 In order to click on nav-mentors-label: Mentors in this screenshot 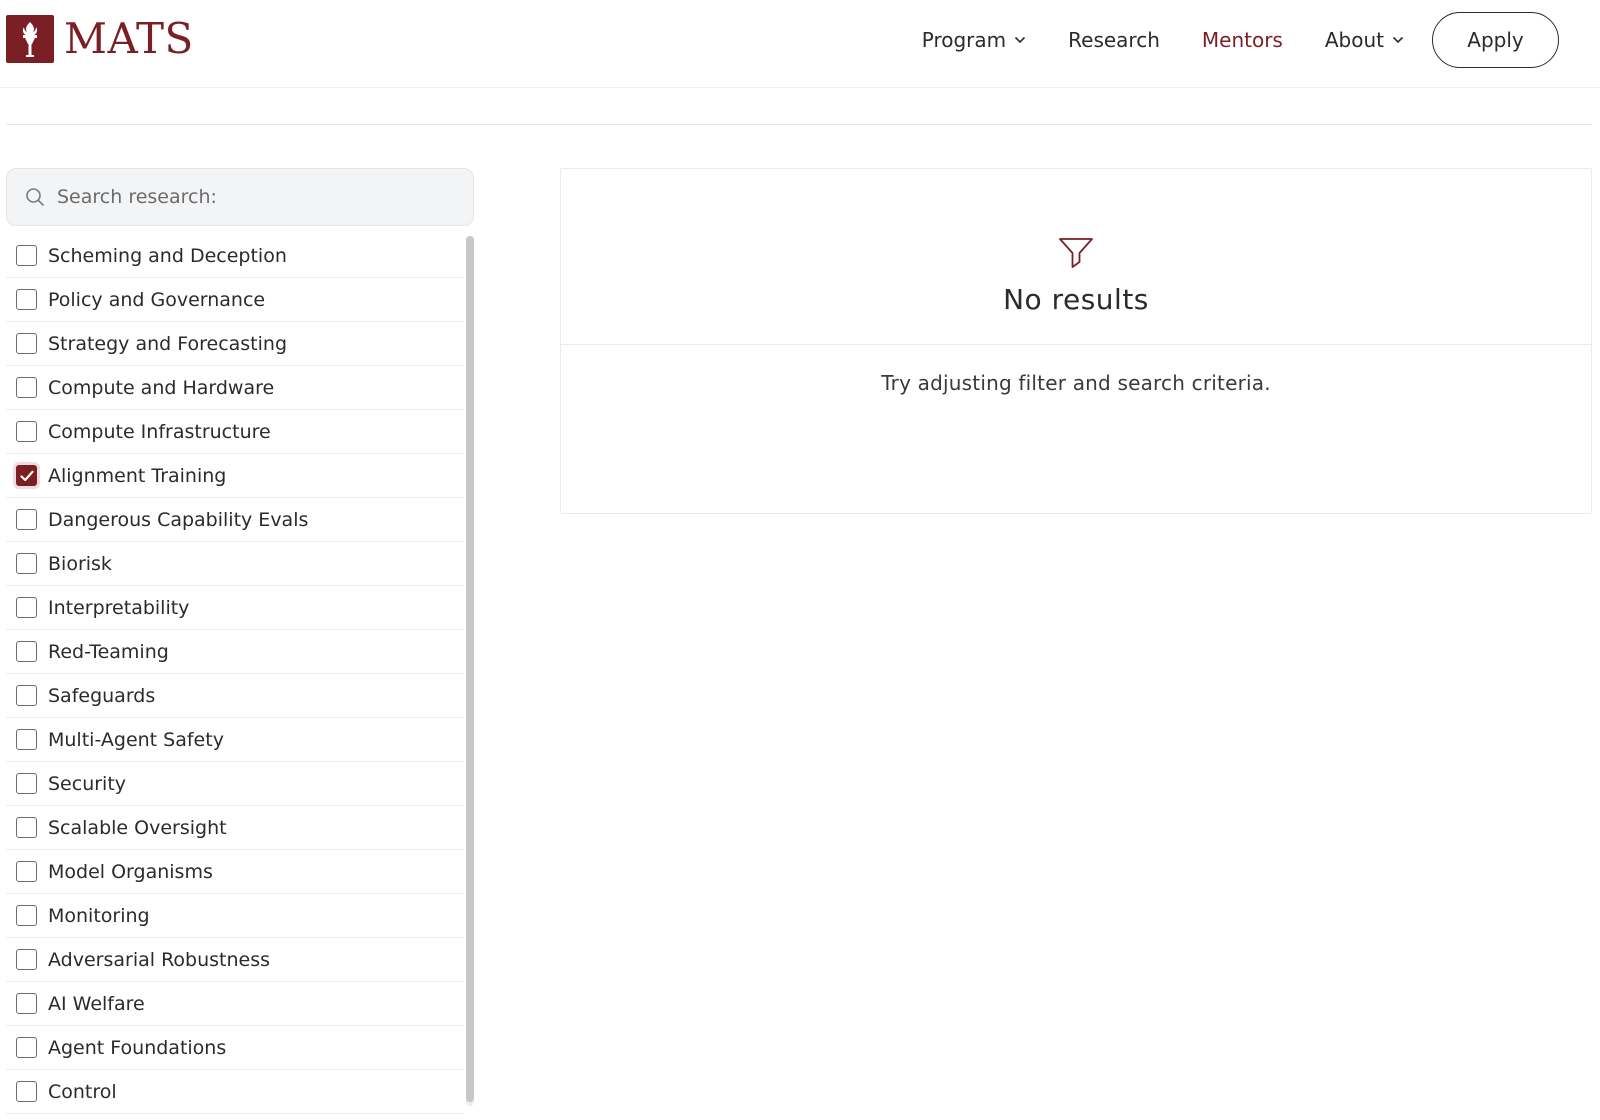, I will do `click(1242, 40)`.